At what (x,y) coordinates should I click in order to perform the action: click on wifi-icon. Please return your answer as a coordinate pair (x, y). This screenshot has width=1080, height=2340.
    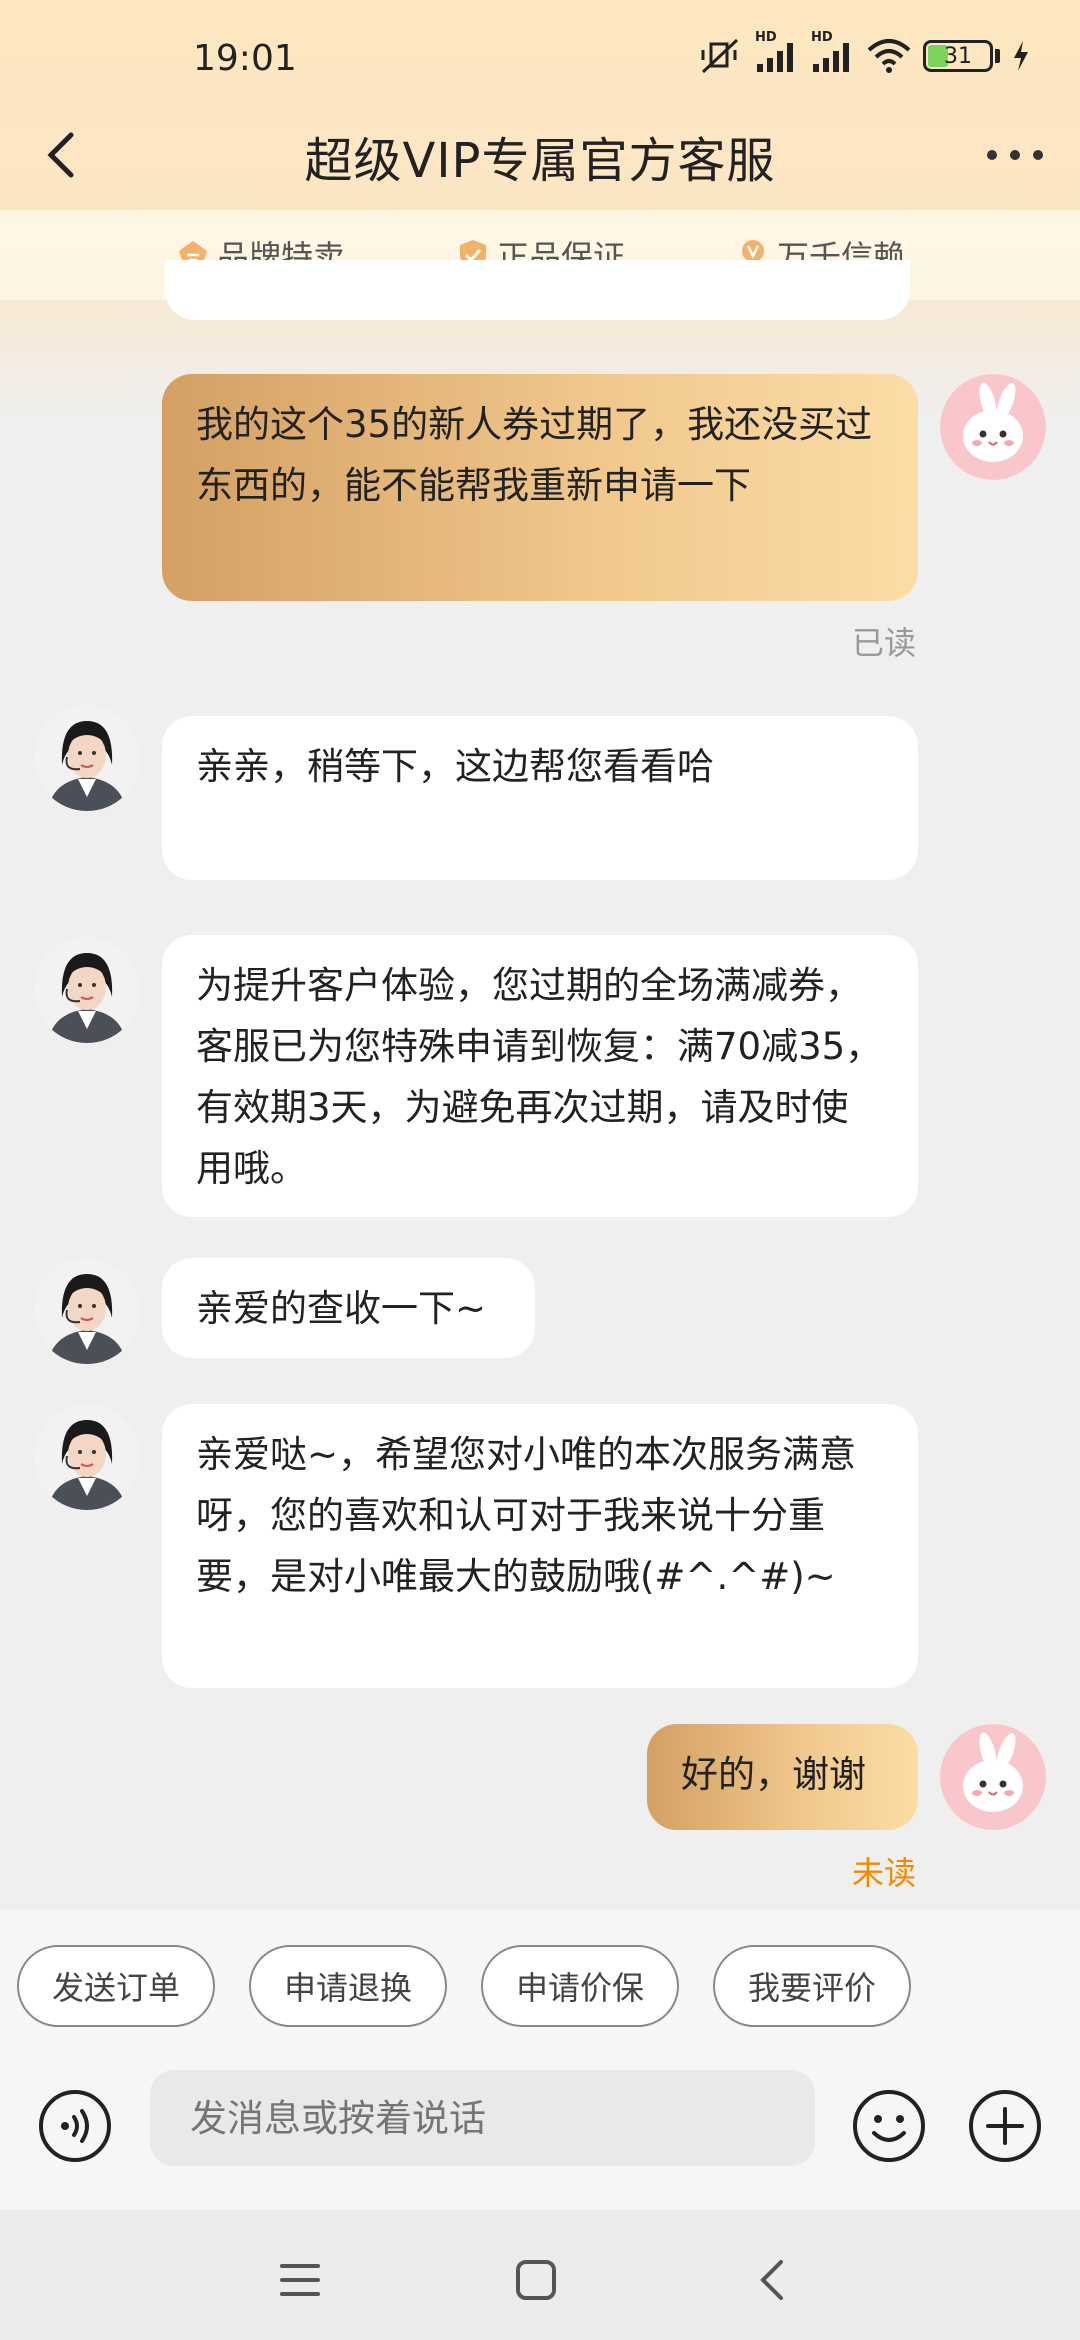
    Looking at the image, I should click on (889, 56).